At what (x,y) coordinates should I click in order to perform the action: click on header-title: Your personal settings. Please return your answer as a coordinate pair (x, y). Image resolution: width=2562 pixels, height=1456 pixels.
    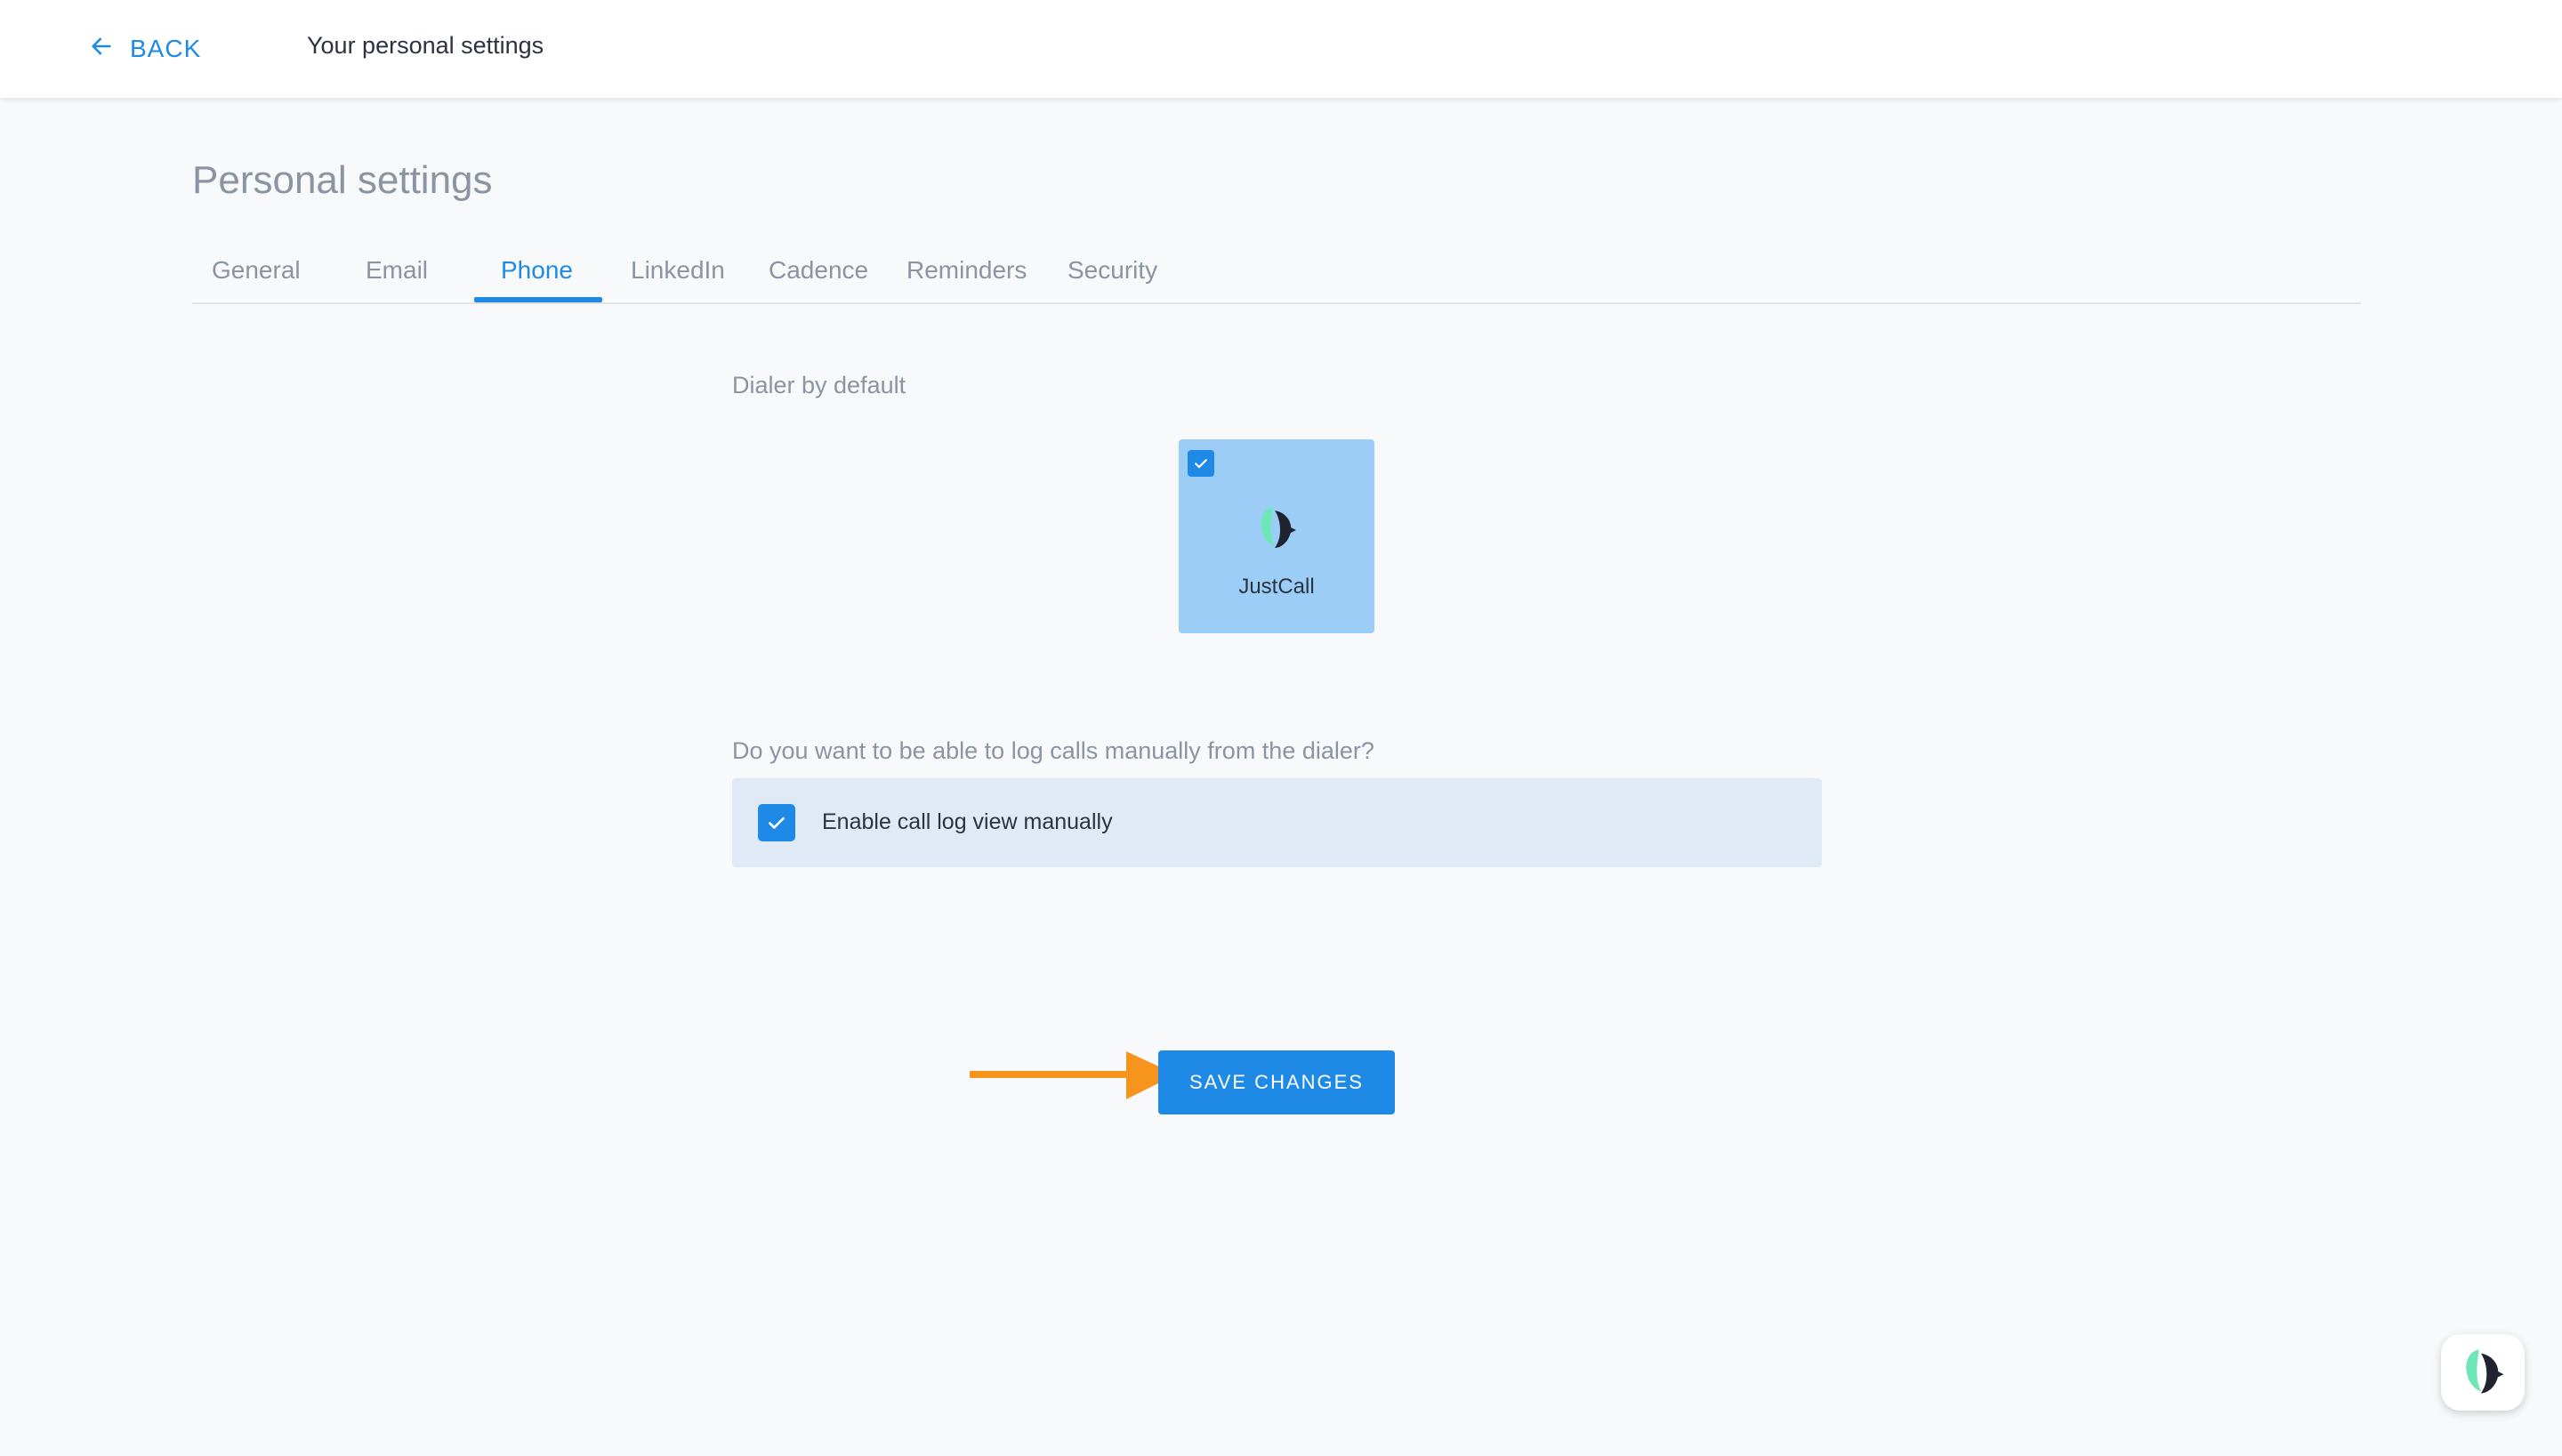
    Looking at the image, I should click on (425, 45).